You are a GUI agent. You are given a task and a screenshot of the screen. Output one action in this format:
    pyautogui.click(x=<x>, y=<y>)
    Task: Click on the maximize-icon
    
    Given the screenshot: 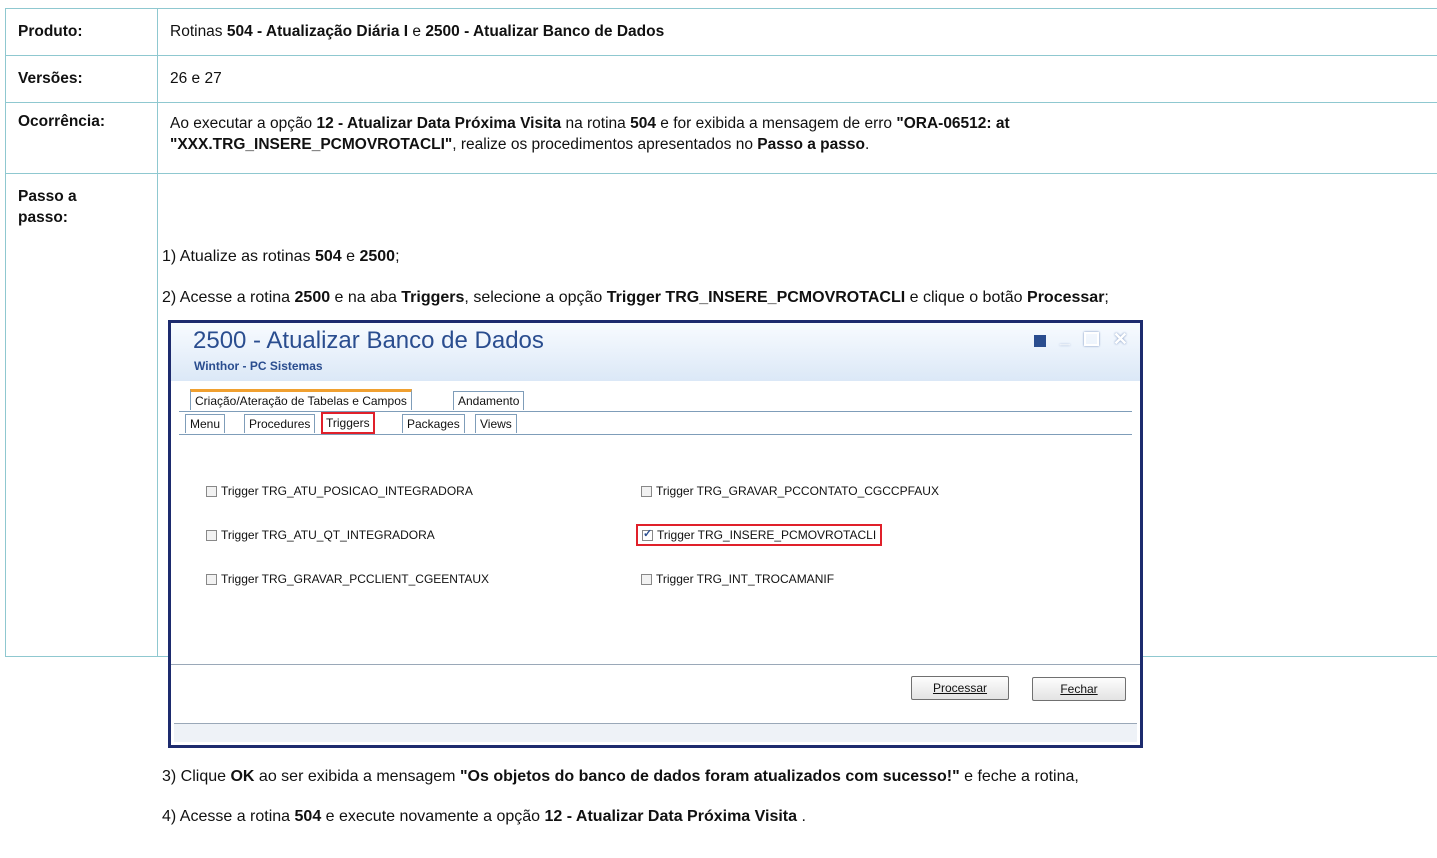 What is the action you would take?
    pyautogui.click(x=1091, y=339)
    